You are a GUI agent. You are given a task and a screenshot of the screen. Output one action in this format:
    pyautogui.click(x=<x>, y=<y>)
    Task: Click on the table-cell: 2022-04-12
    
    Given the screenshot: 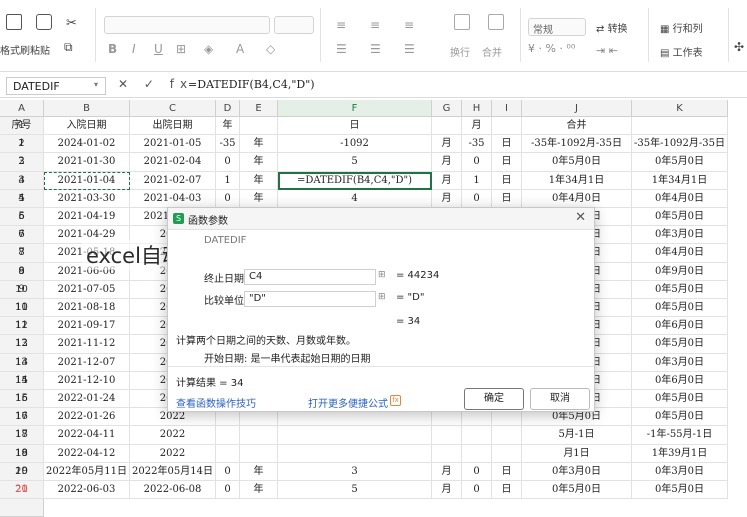 What is the action you would take?
    pyautogui.click(x=87, y=453)
    